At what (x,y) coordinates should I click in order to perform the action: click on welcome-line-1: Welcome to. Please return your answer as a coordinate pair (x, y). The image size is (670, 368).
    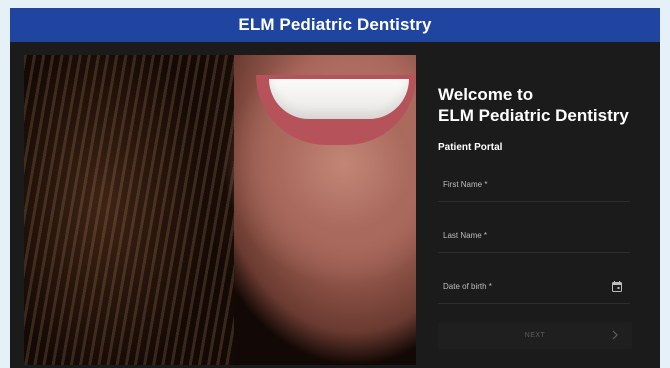
    Looking at the image, I should click on (486, 94).